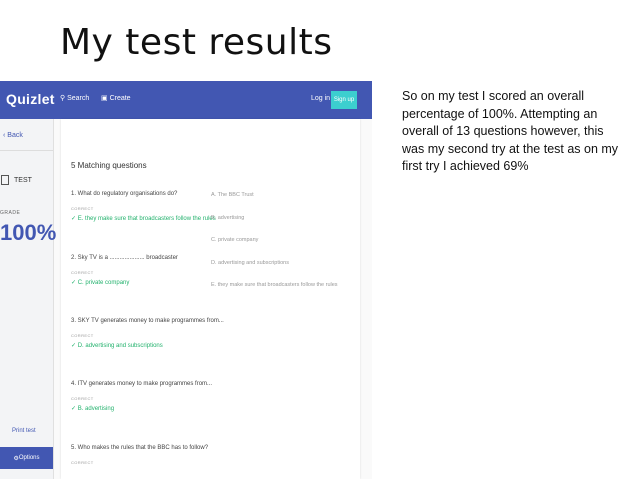 The image size is (638, 479). Describe the element at coordinates (29, 458) in the screenshot. I see `options-label: Options` at that location.